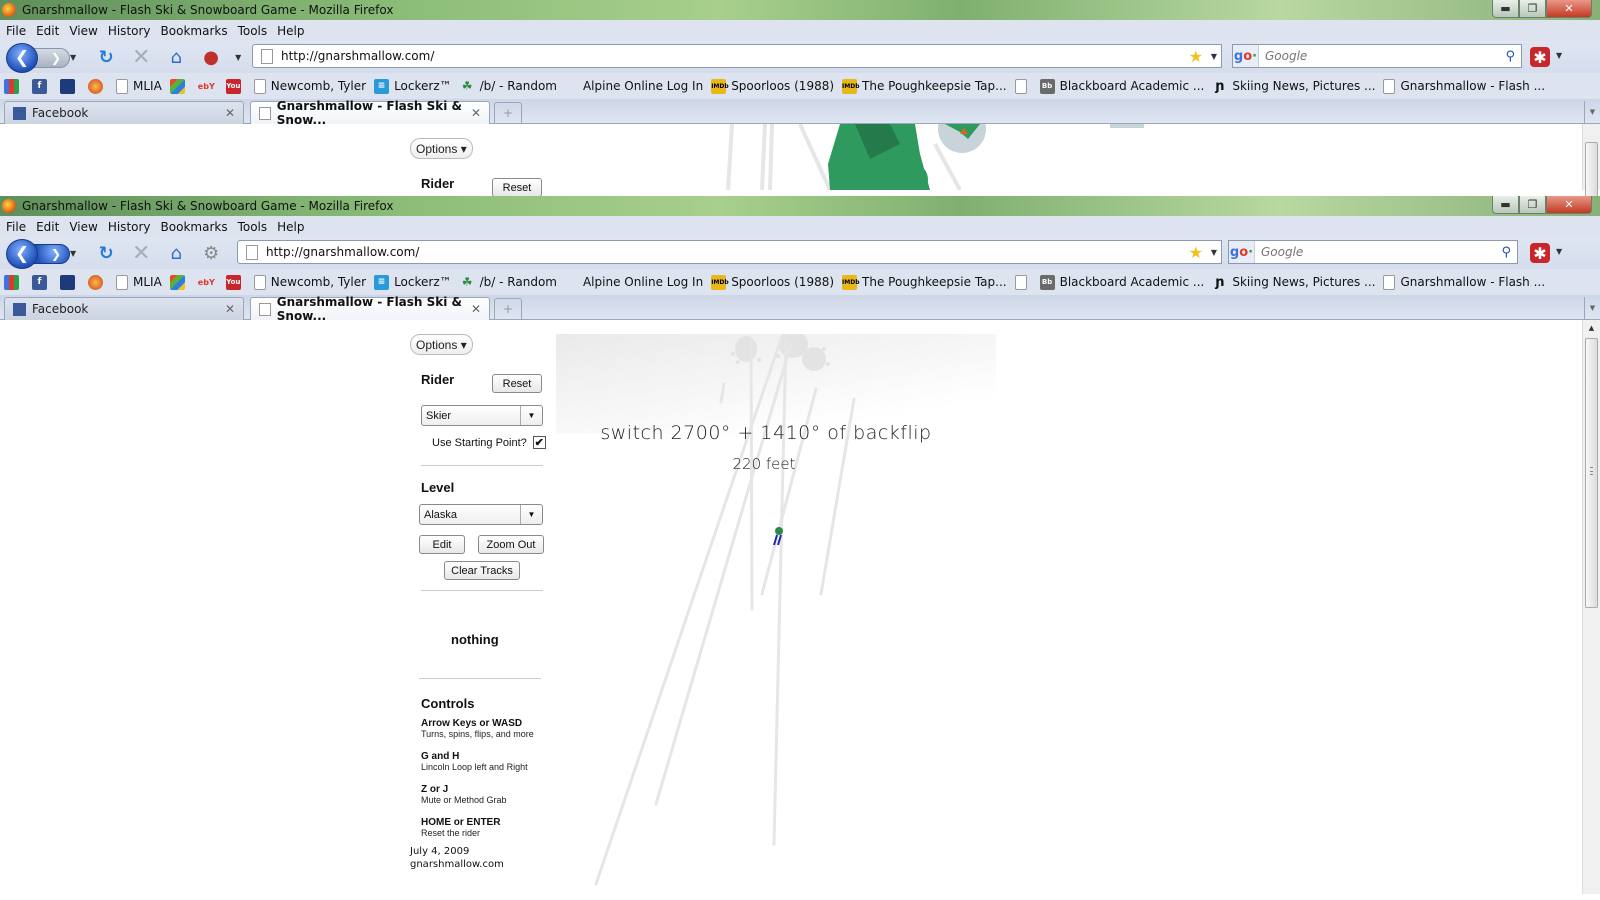  I want to click on bookmark-star-icon: ★, so click(1196, 252).